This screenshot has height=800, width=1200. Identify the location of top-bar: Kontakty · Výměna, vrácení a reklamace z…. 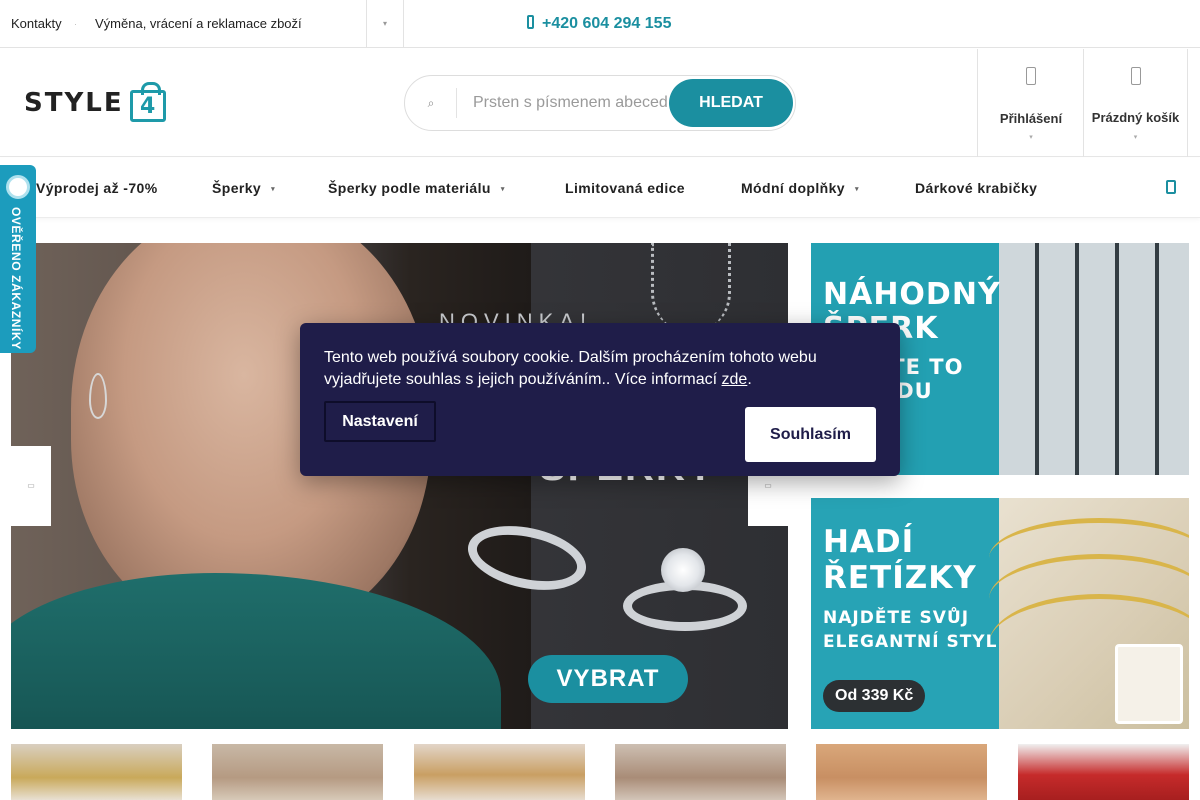
(600, 24).